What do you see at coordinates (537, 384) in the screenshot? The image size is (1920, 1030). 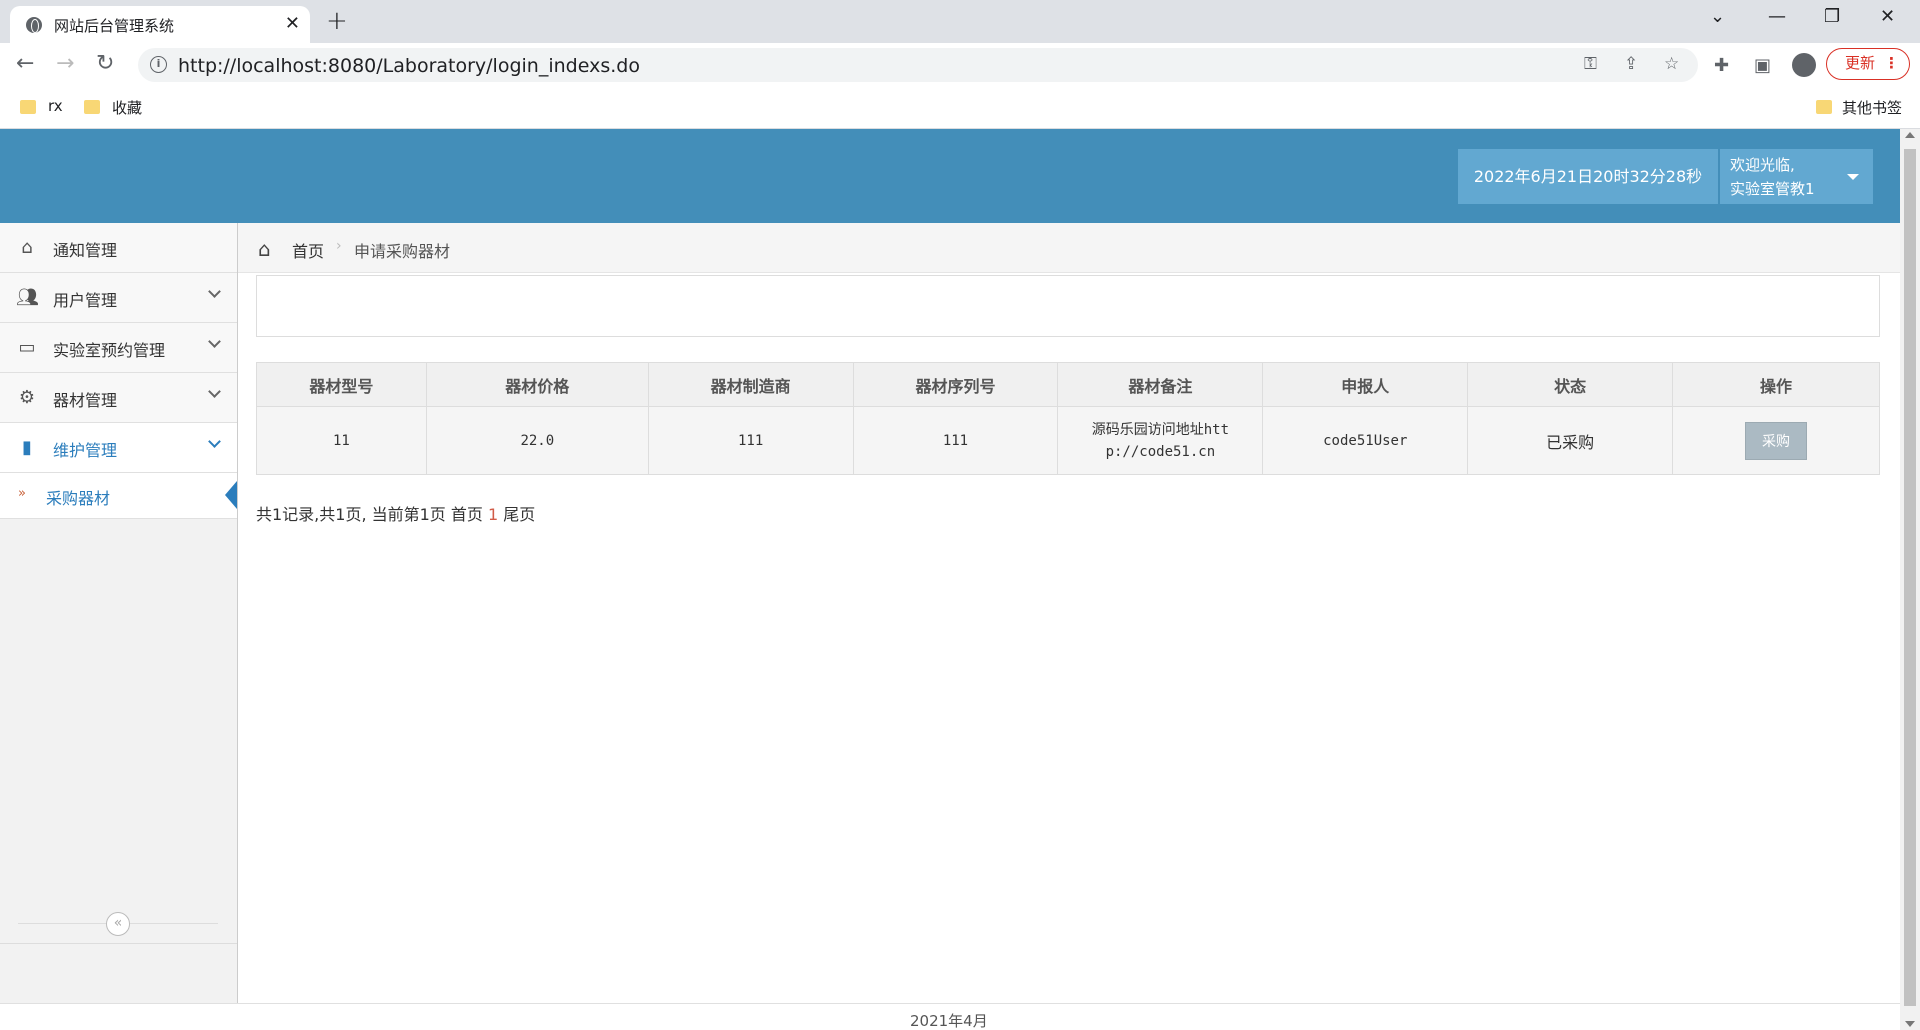 I see `column-header: 器材价格` at bounding box center [537, 384].